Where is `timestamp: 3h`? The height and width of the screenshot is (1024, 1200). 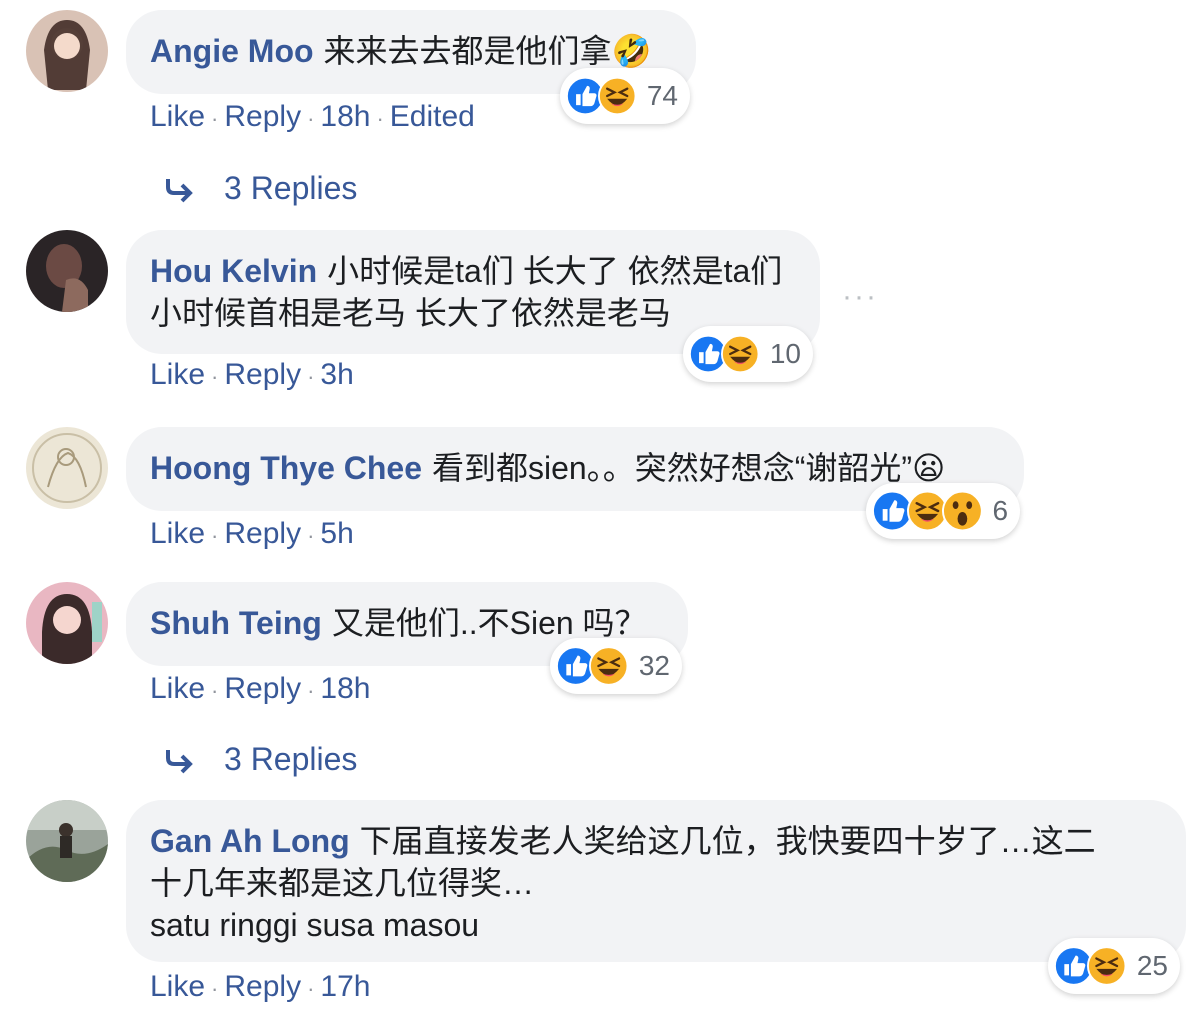 timestamp: 3h is located at coordinates (336, 374).